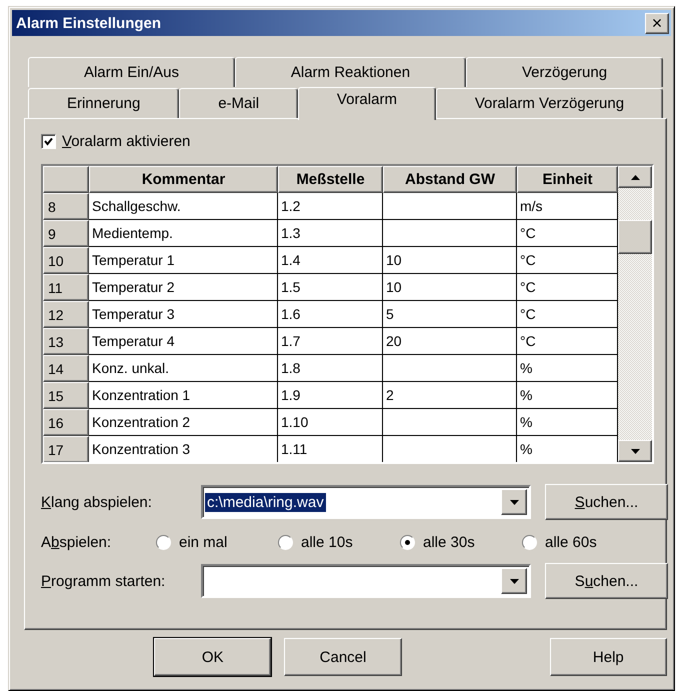 This screenshot has height=691, width=680. I want to click on radio-label: alle 30s, so click(449, 542).